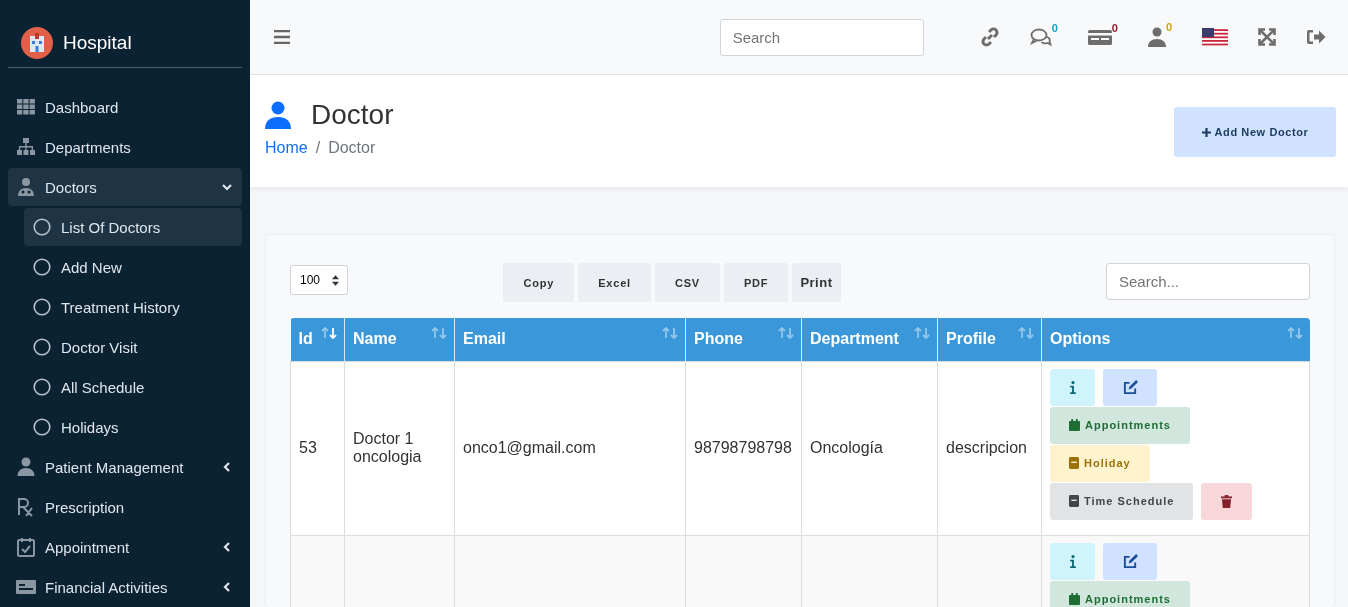  Describe the element at coordinates (1040, 37) in the screenshot. I see `chat-icon` at that location.